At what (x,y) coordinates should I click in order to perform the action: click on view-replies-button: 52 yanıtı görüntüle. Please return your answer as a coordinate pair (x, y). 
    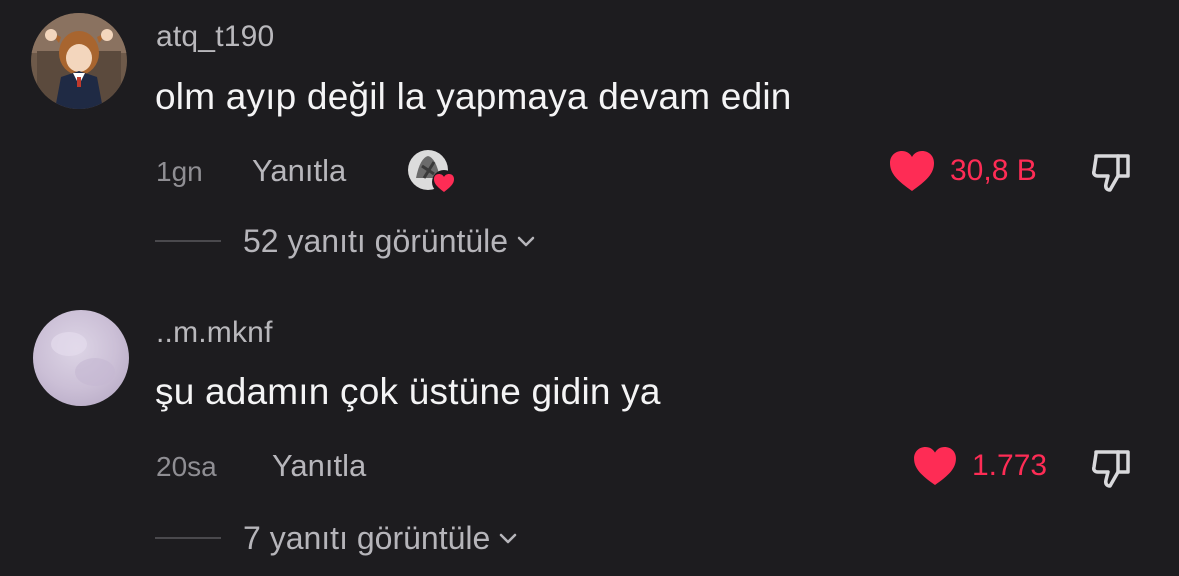
    Looking at the image, I should click on (346, 241).